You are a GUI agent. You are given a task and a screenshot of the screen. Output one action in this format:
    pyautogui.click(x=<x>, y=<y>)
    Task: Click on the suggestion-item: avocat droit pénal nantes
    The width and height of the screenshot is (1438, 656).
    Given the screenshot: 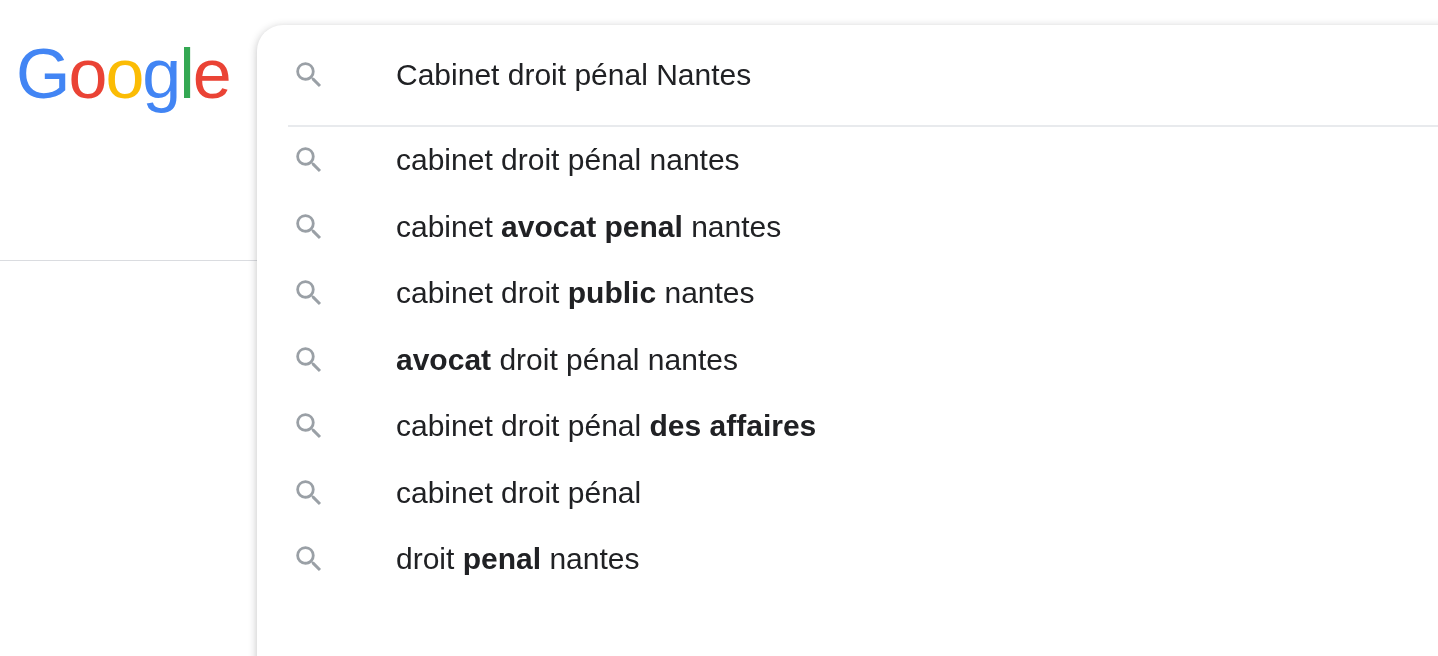 What is the action you would take?
    pyautogui.click(x=567, y=359)
    